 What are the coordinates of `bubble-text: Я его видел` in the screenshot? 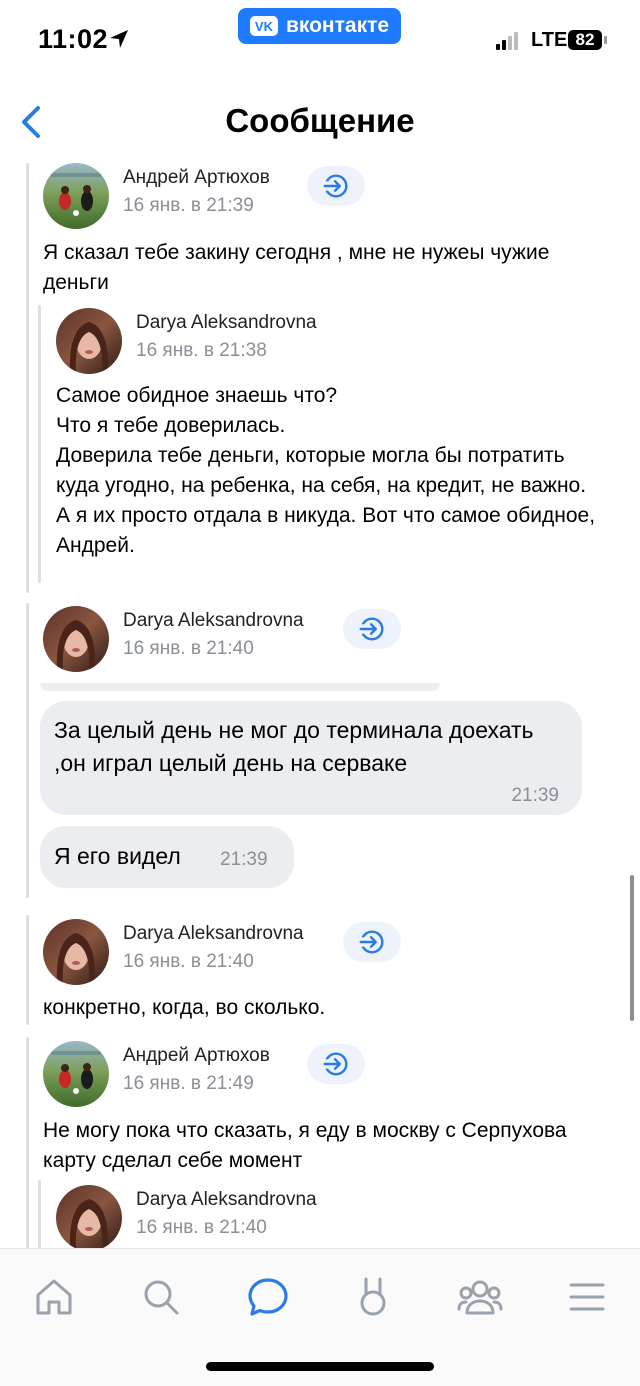 It's located at (117, 856).